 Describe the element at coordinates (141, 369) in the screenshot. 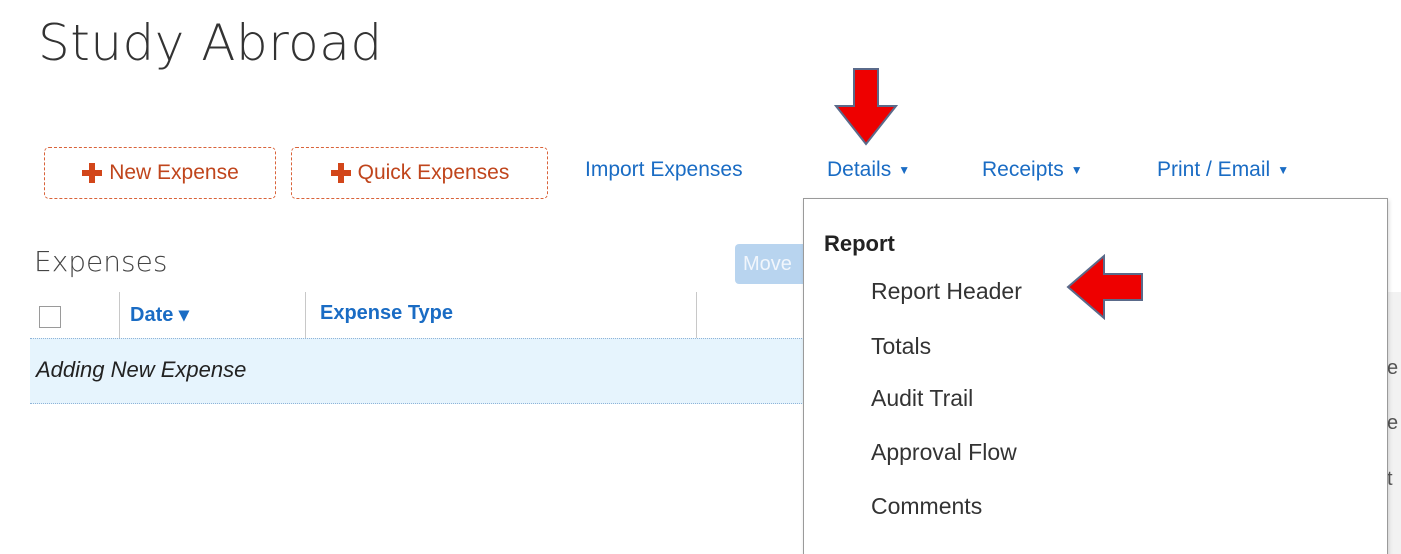

I see `adding-new-expense-label: Adding New Expense` at that location.